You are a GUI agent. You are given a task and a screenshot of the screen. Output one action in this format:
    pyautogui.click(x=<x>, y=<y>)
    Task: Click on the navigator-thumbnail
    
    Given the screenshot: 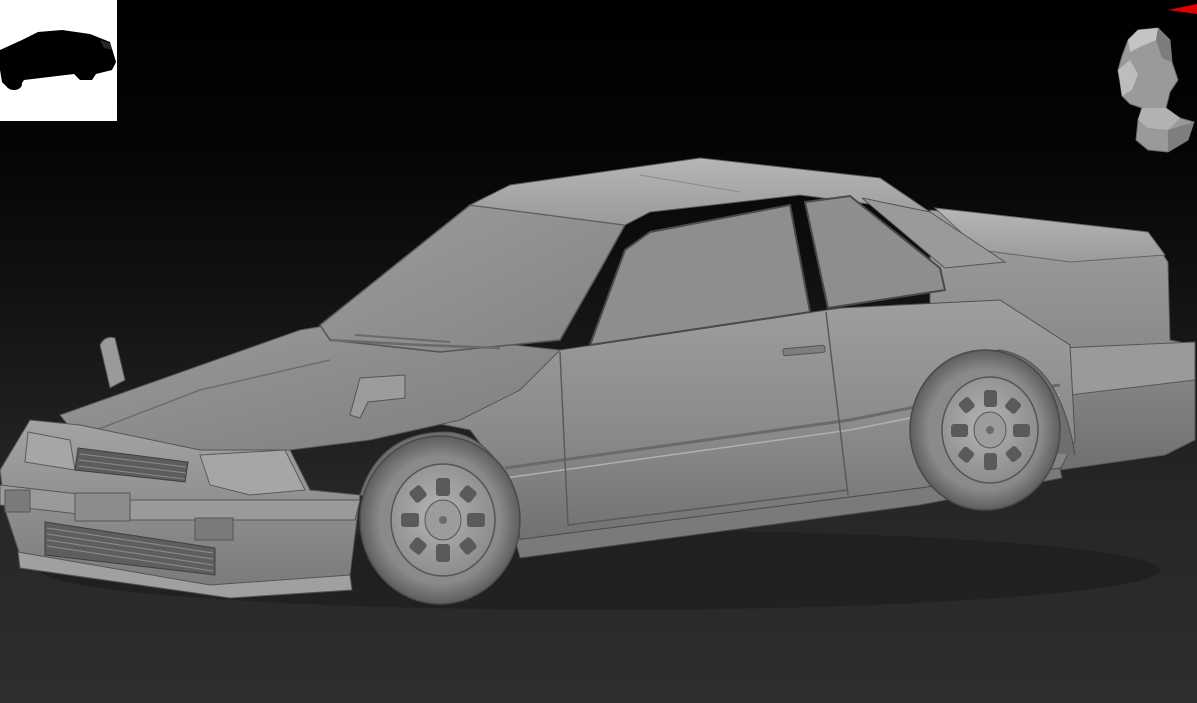 What is the action you would take?
    pyautogui.click(x=58, y=60)
    